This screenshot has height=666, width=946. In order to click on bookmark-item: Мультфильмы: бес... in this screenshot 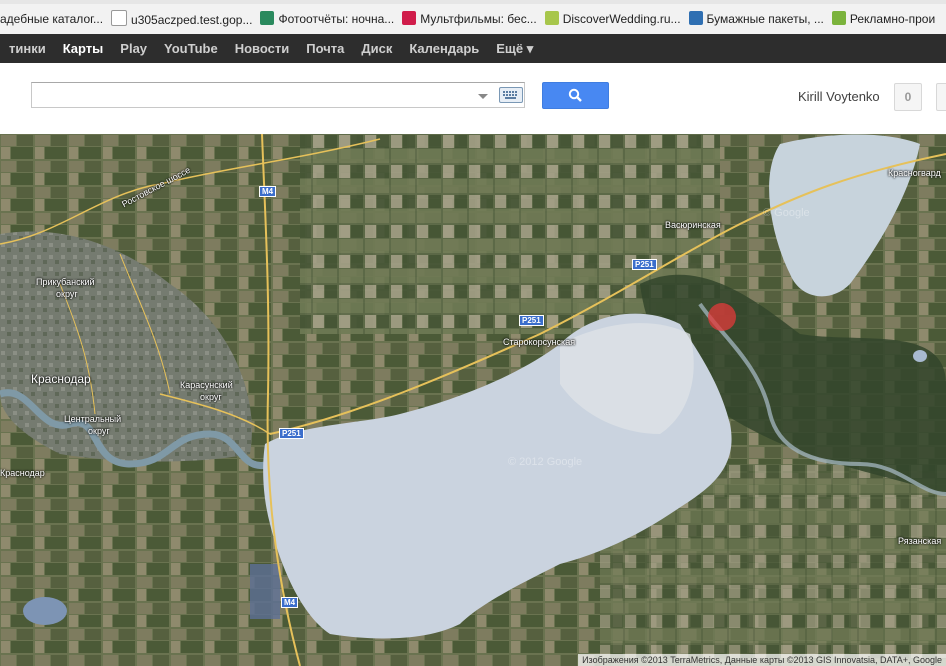, I will do `click(469, 18)`.